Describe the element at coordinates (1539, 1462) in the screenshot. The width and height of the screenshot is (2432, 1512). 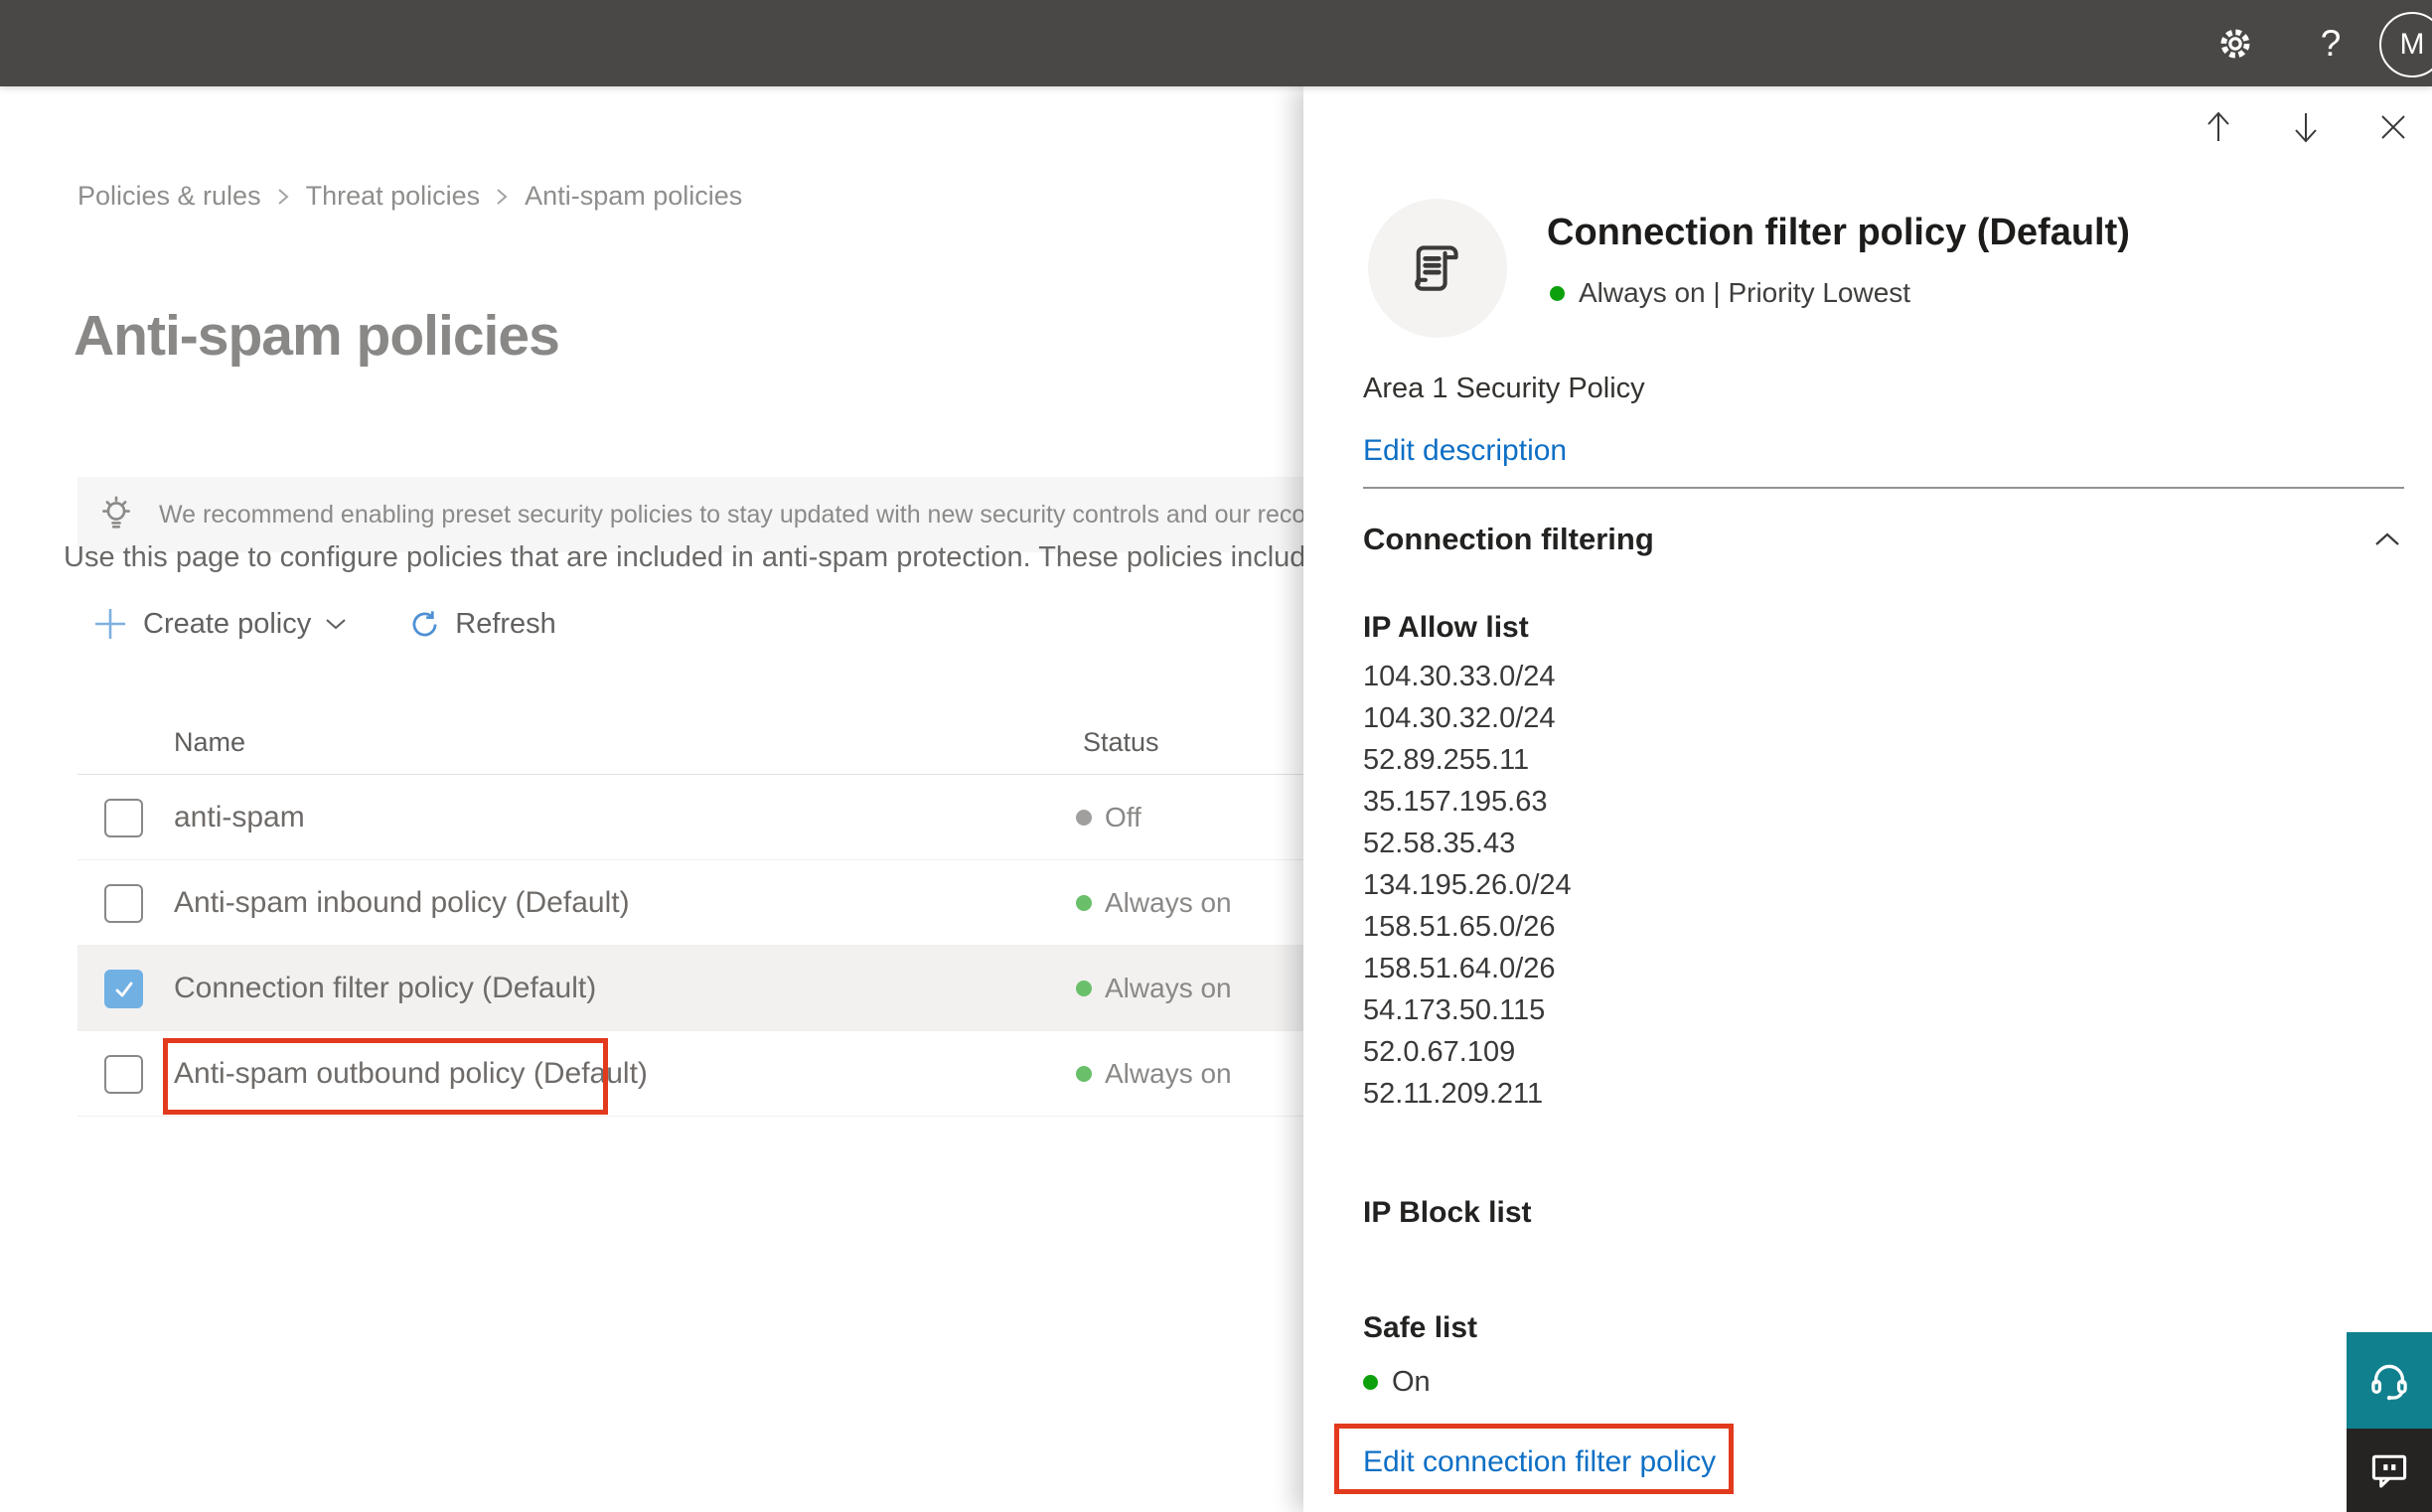
I see `edit-connection-filter-policy-link: Edit connection filter policy` at that location.